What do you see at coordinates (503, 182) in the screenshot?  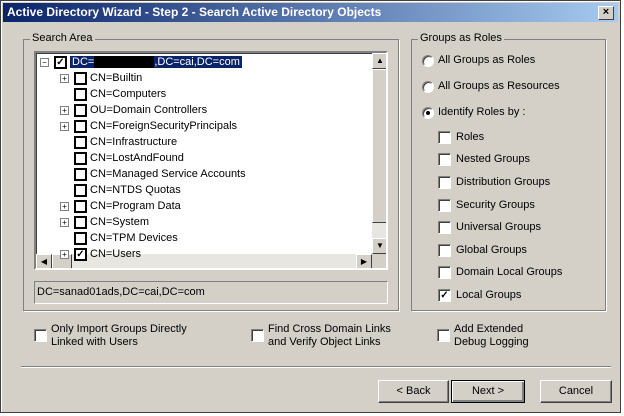 I see `group-type-label: Distribution Groups` at bounding box center [503, 182].